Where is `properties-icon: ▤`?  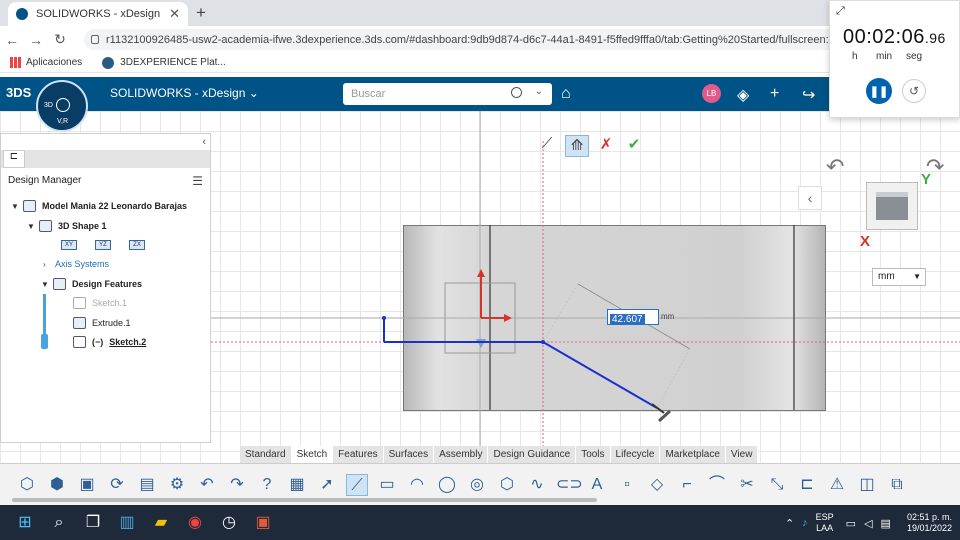
properties-icon: ▤ is located at coordinates (147, 485).